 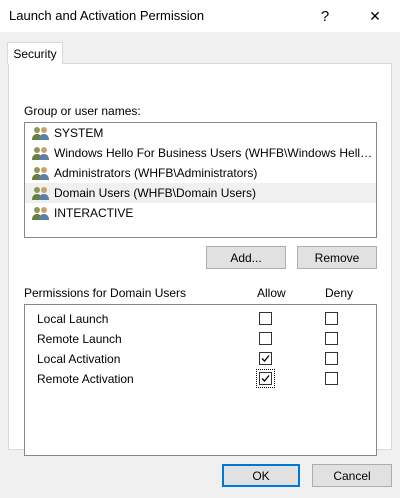 I want to click on list-item-label: INTERACTIVE, so click(x=94, y=213).